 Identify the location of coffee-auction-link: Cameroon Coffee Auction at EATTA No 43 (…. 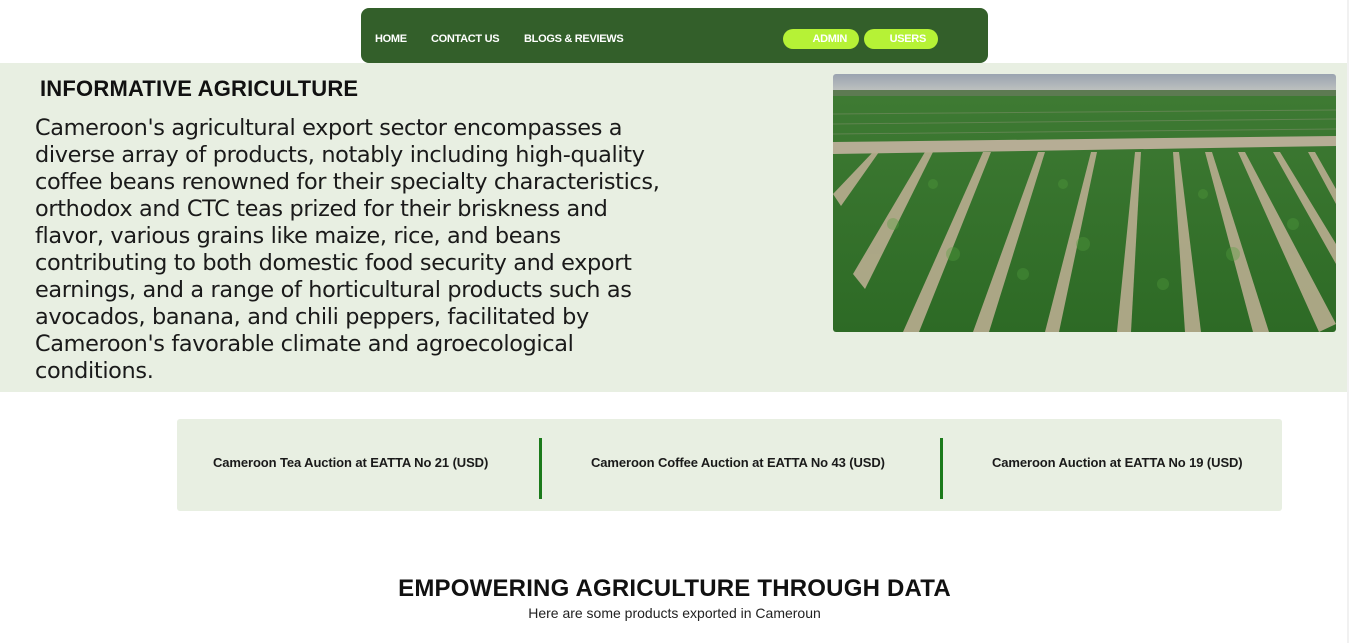
(738, 462).